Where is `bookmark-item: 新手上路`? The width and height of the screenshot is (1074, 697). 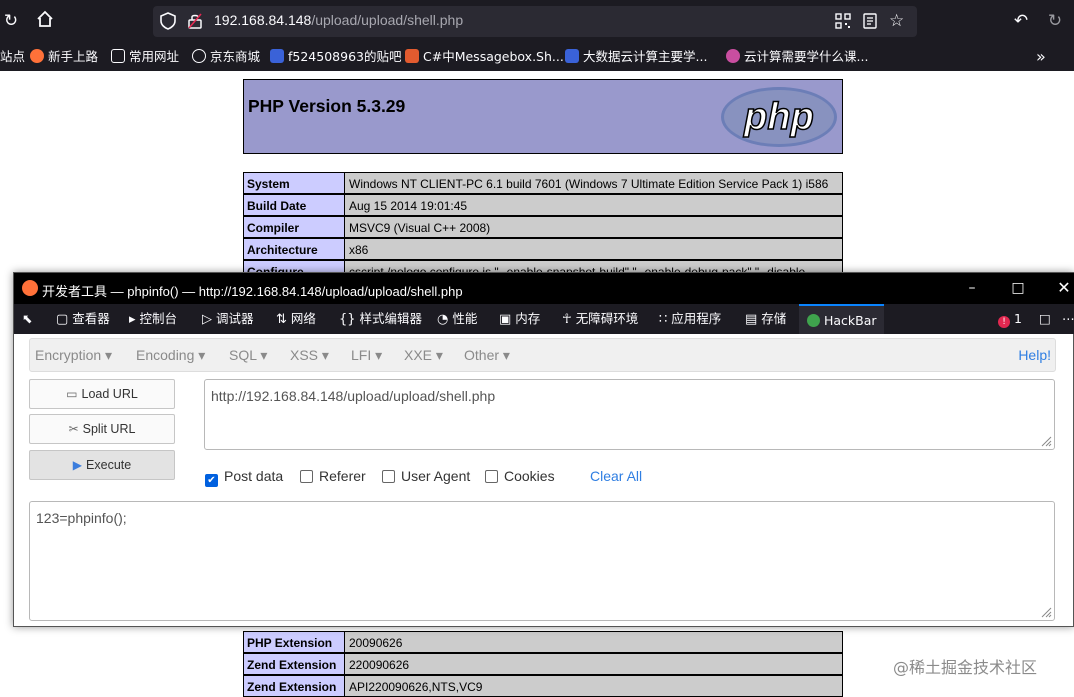
bookmark-item: 新手上路 is located at coordinates (64, 57).